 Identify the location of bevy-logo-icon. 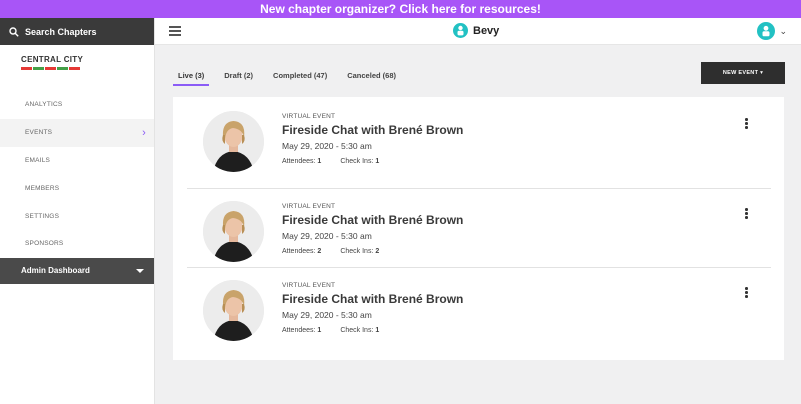
(460, 30).